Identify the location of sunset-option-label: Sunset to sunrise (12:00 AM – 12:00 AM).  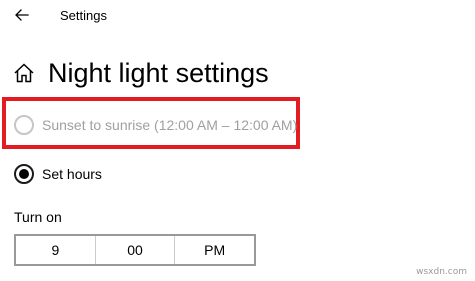
(170, 125).